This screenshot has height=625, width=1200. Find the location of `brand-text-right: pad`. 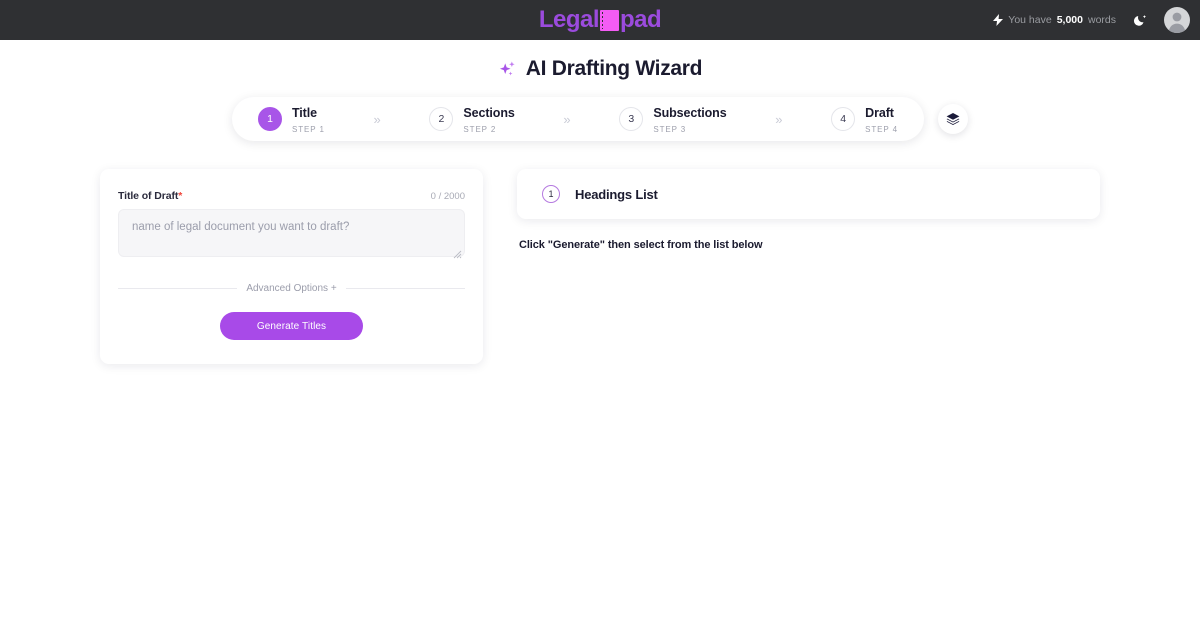

brand-text-right: pad is located at coordinates (641, 19).